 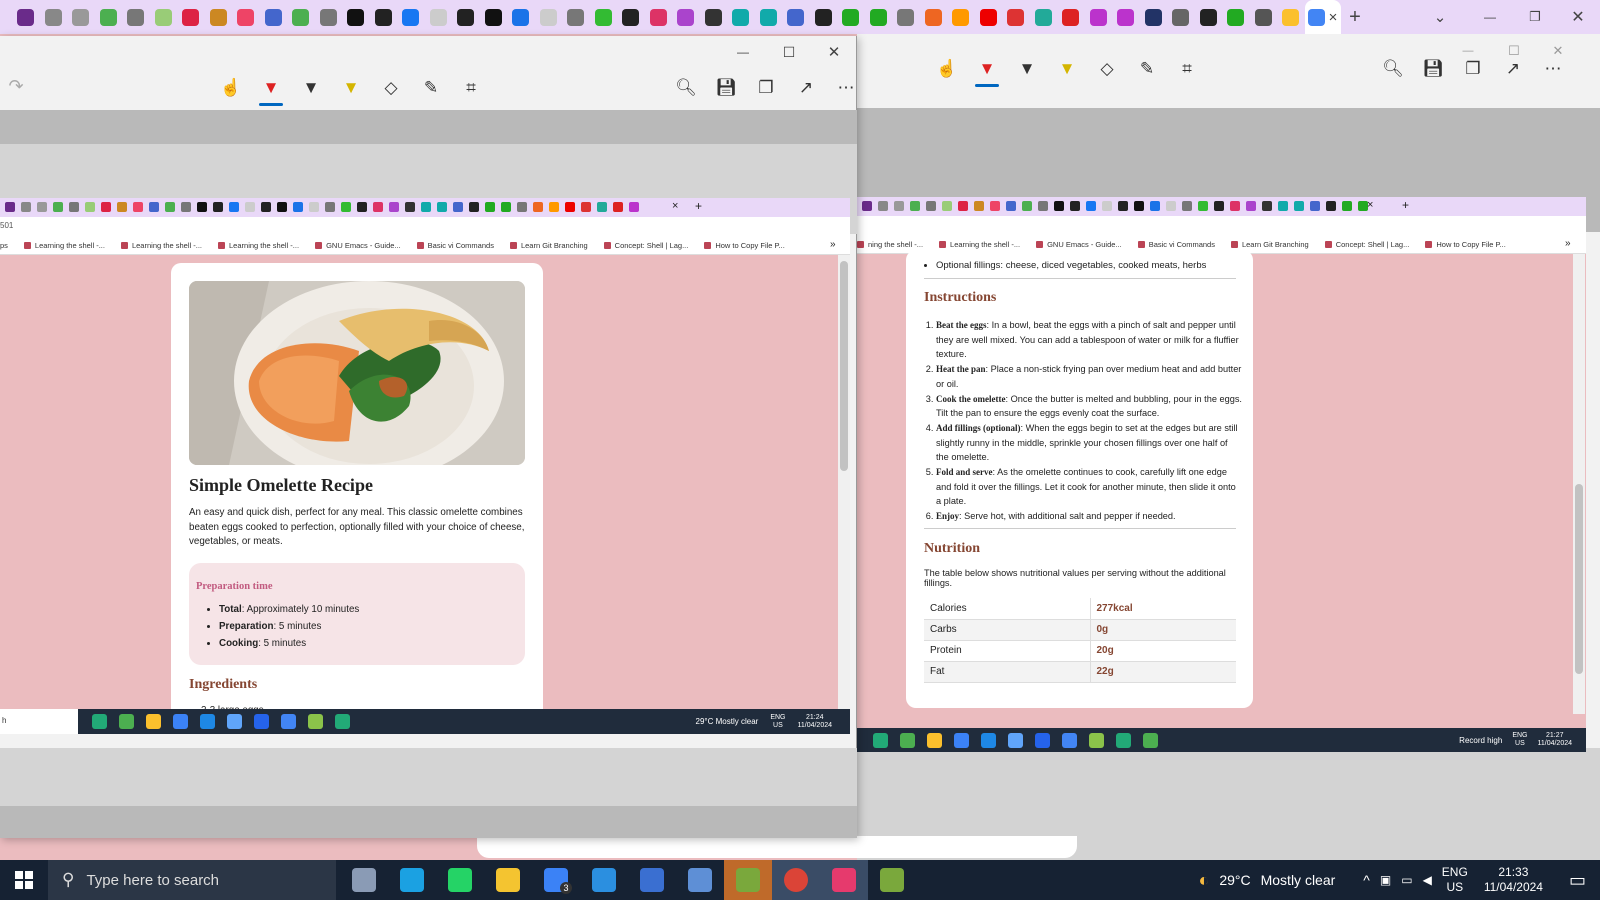 What do you see at coordinates (556, 880) in the screenshot?
I see `taskbar-app-button: 3` at bounding box center [556, 880].